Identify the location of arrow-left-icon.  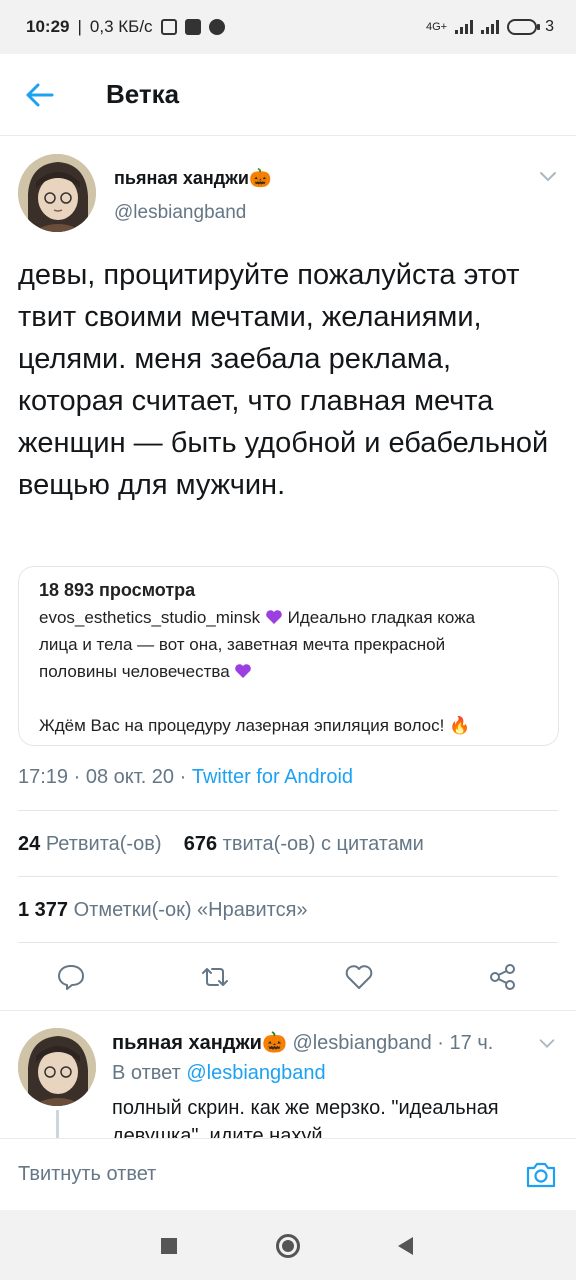
(40, 94).